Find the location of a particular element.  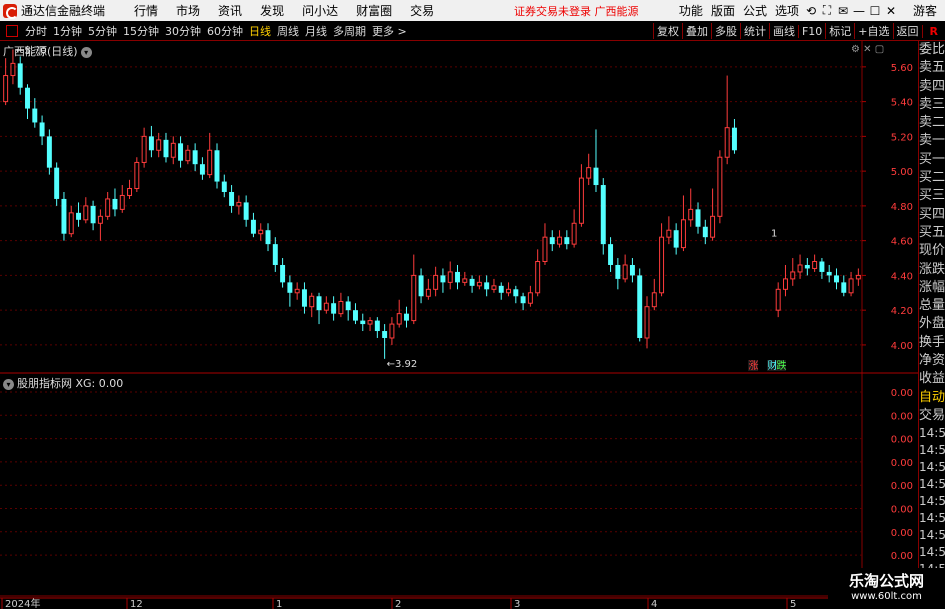

chart-window-tools: ⚙ ✕ ▢ is located at coordinates (867, 49).